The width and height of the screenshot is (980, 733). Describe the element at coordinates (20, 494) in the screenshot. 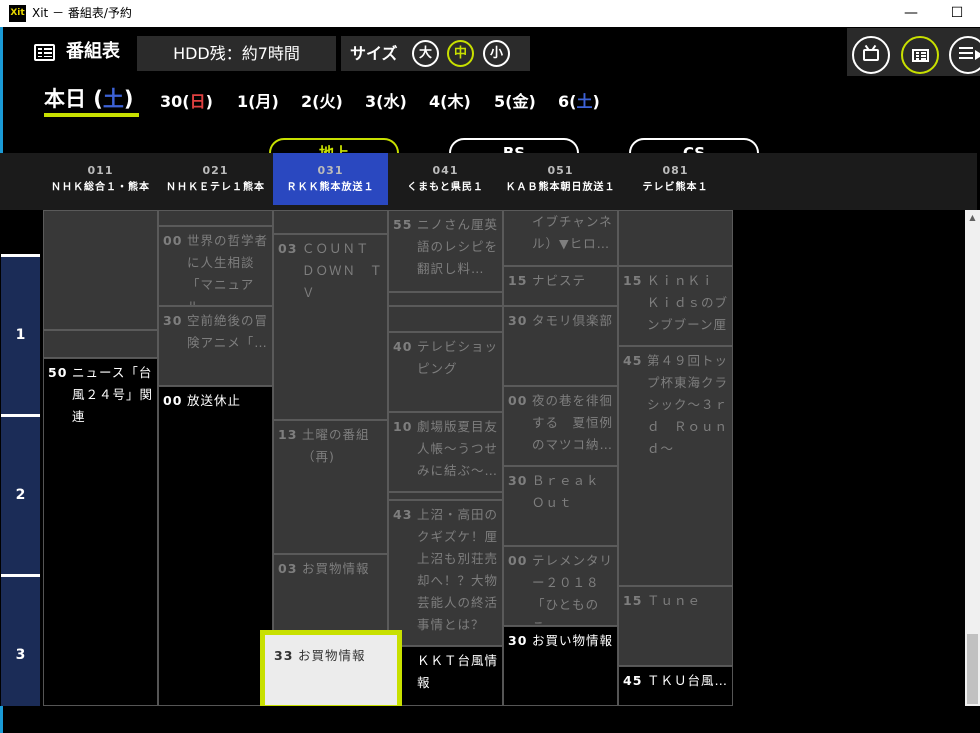

I see `hour-label: 2` at that location.